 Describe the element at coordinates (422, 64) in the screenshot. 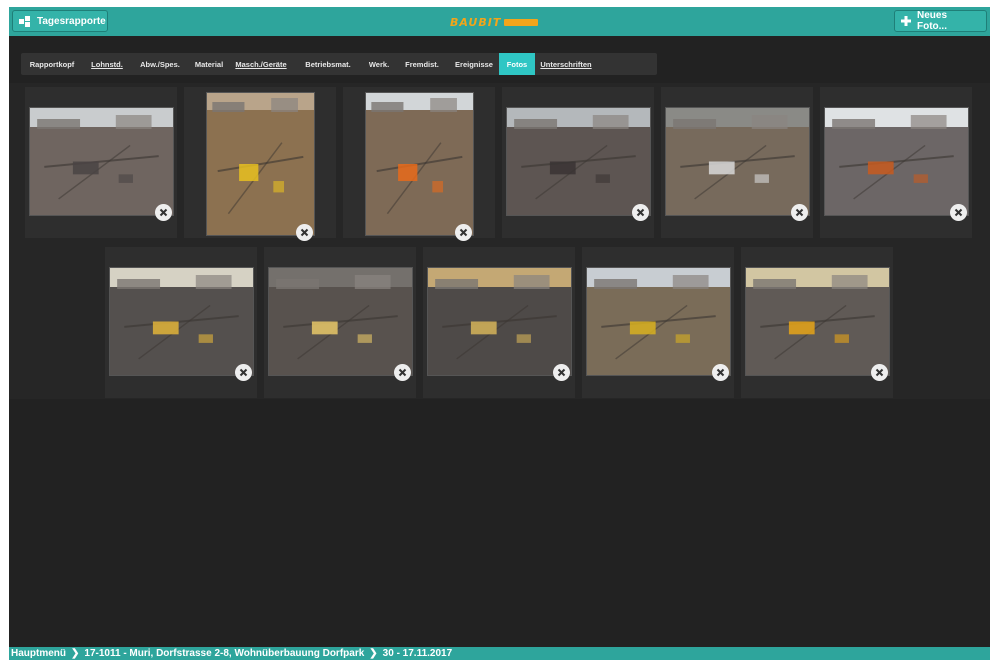

I see `tab-fremdist: Fremdist.` at that location.